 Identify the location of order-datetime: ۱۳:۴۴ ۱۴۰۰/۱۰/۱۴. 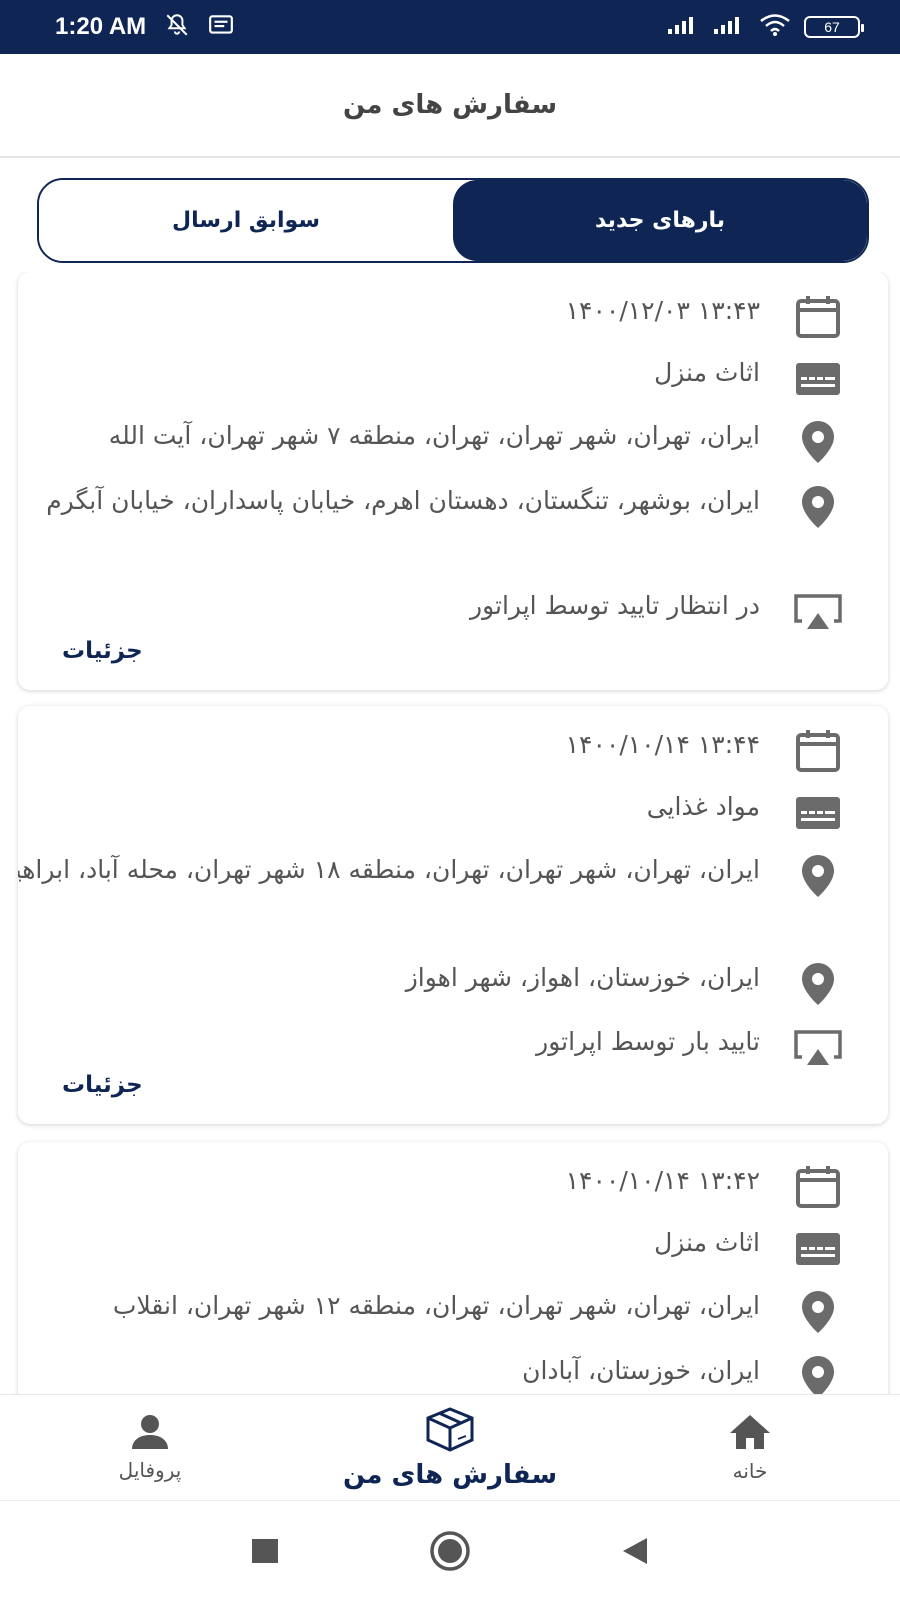
(662, 744).